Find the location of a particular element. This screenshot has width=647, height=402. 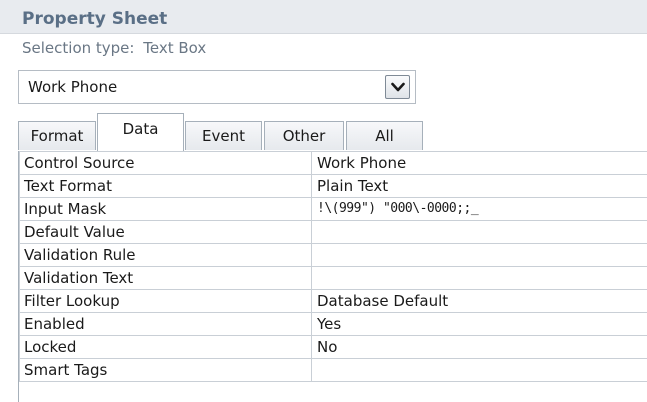

table-row: Smart Tags is located at coordinates (333, 370).